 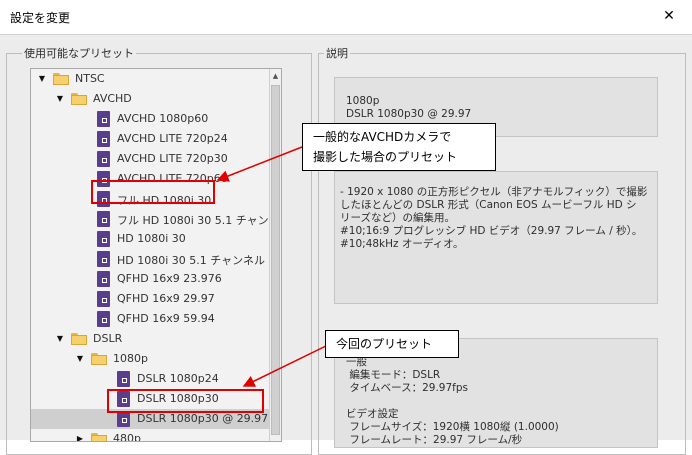 What do you see at coordinates (172, 158) in the screenshot?
I see `tree-item-label: AVCHD LITE 720p30` at bounding box center [172, 158].